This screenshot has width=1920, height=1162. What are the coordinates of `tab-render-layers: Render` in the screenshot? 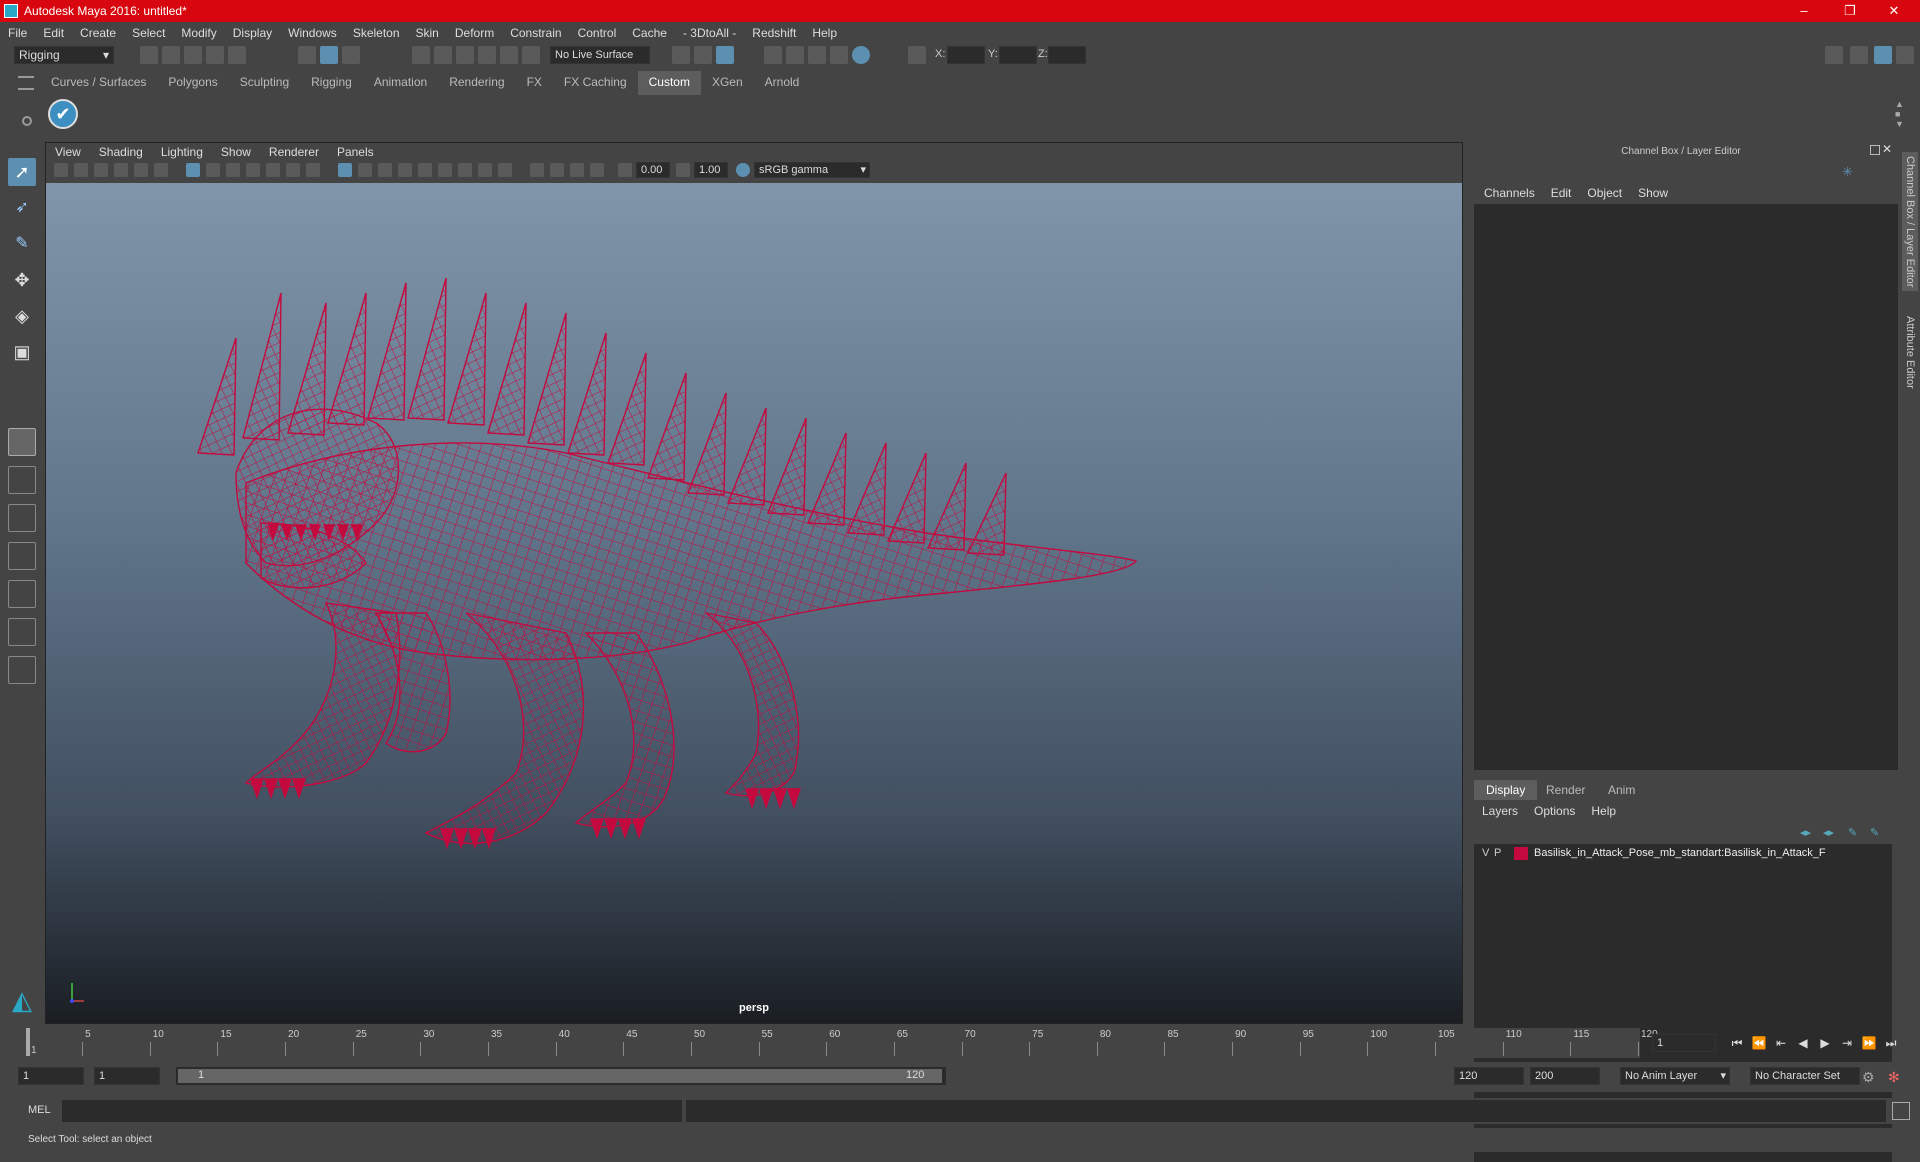 It's located at (1565, 790).